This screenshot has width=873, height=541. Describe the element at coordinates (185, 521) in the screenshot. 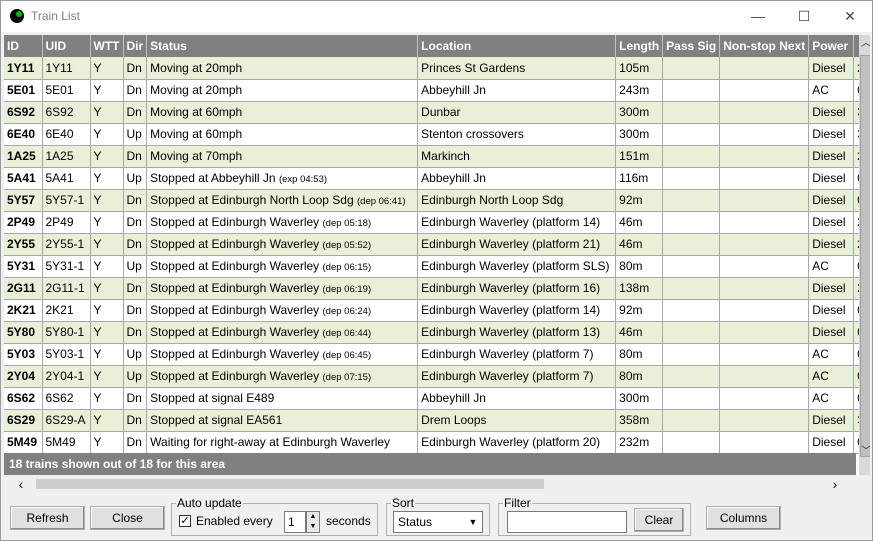

I see `enabled-checkbox: ✓` at that location.